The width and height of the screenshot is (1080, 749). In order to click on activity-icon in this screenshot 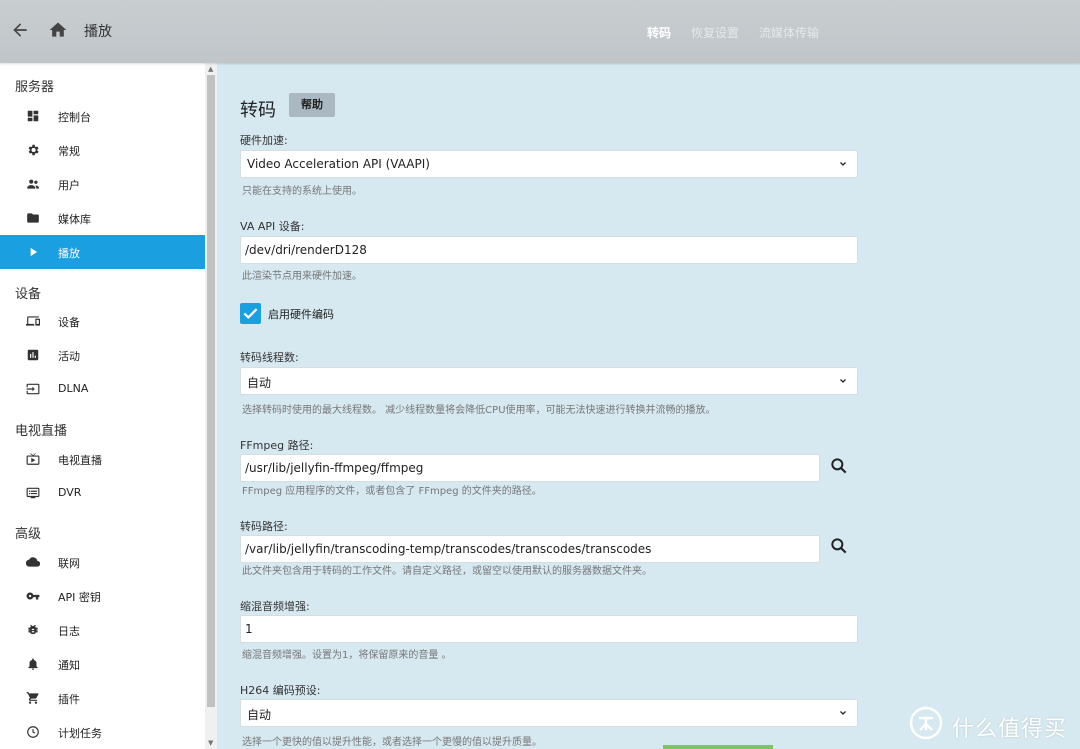, I will do `click(33, 355)`.